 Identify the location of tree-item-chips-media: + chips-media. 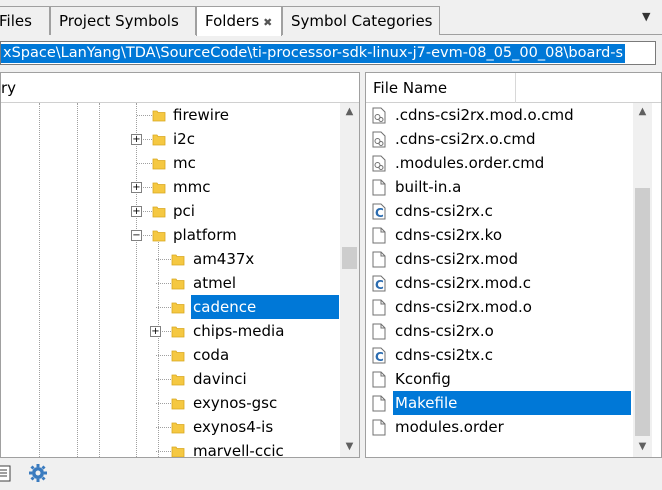
(170, 331).